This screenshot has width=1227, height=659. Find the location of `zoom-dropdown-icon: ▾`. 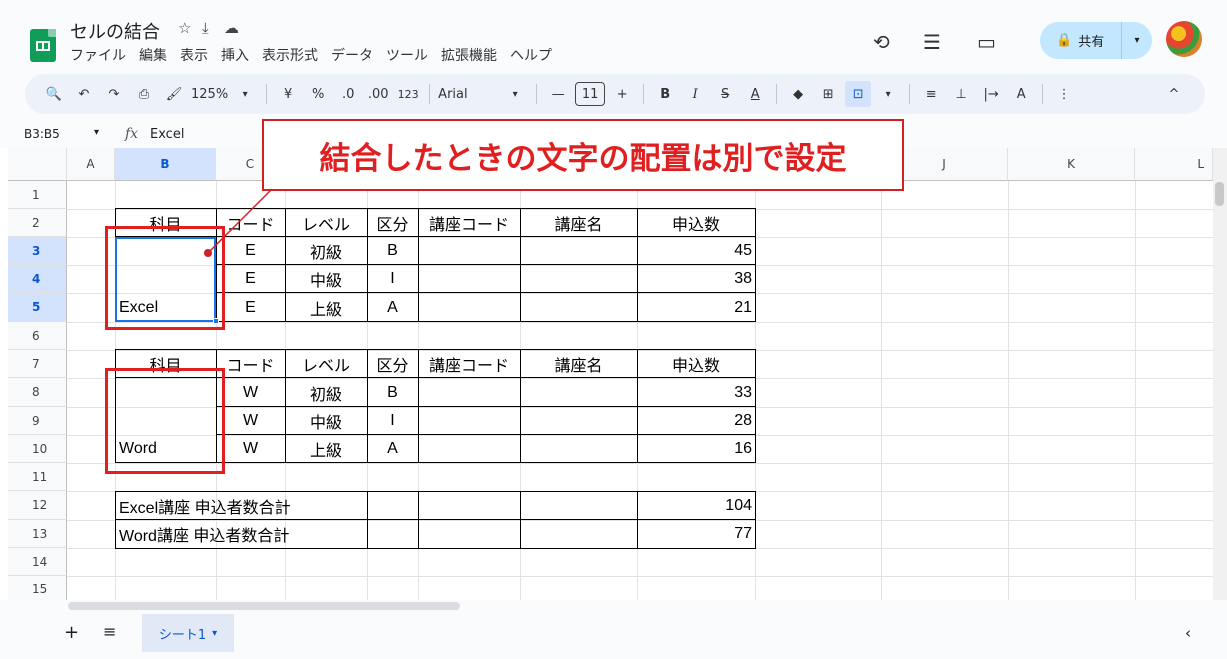

zoom-dropdown-icon: ▾ is located at coordinates (245, 94).